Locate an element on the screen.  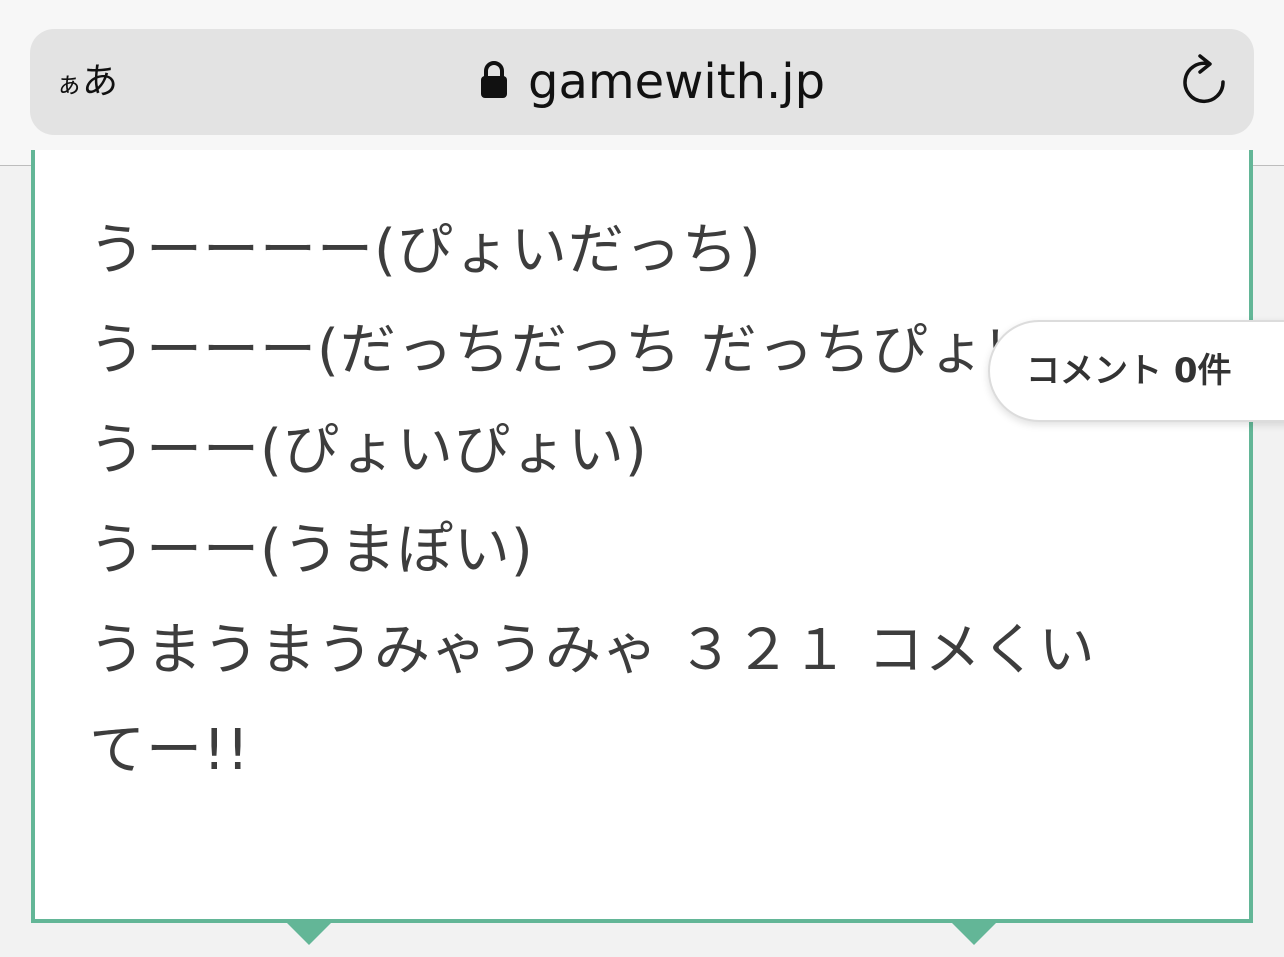
lyric-line: うまうまうみゃうみゃ ３２１ コメくい is located at coordinates (592, 650).